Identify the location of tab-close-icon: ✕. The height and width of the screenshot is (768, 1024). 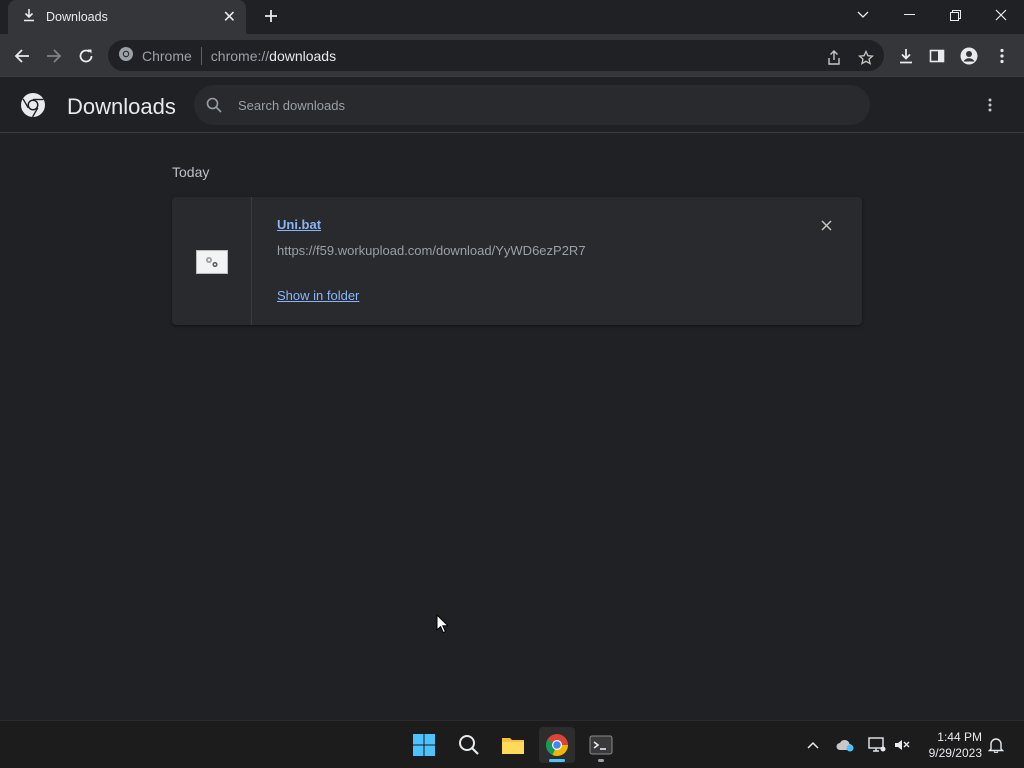
(229, 17).